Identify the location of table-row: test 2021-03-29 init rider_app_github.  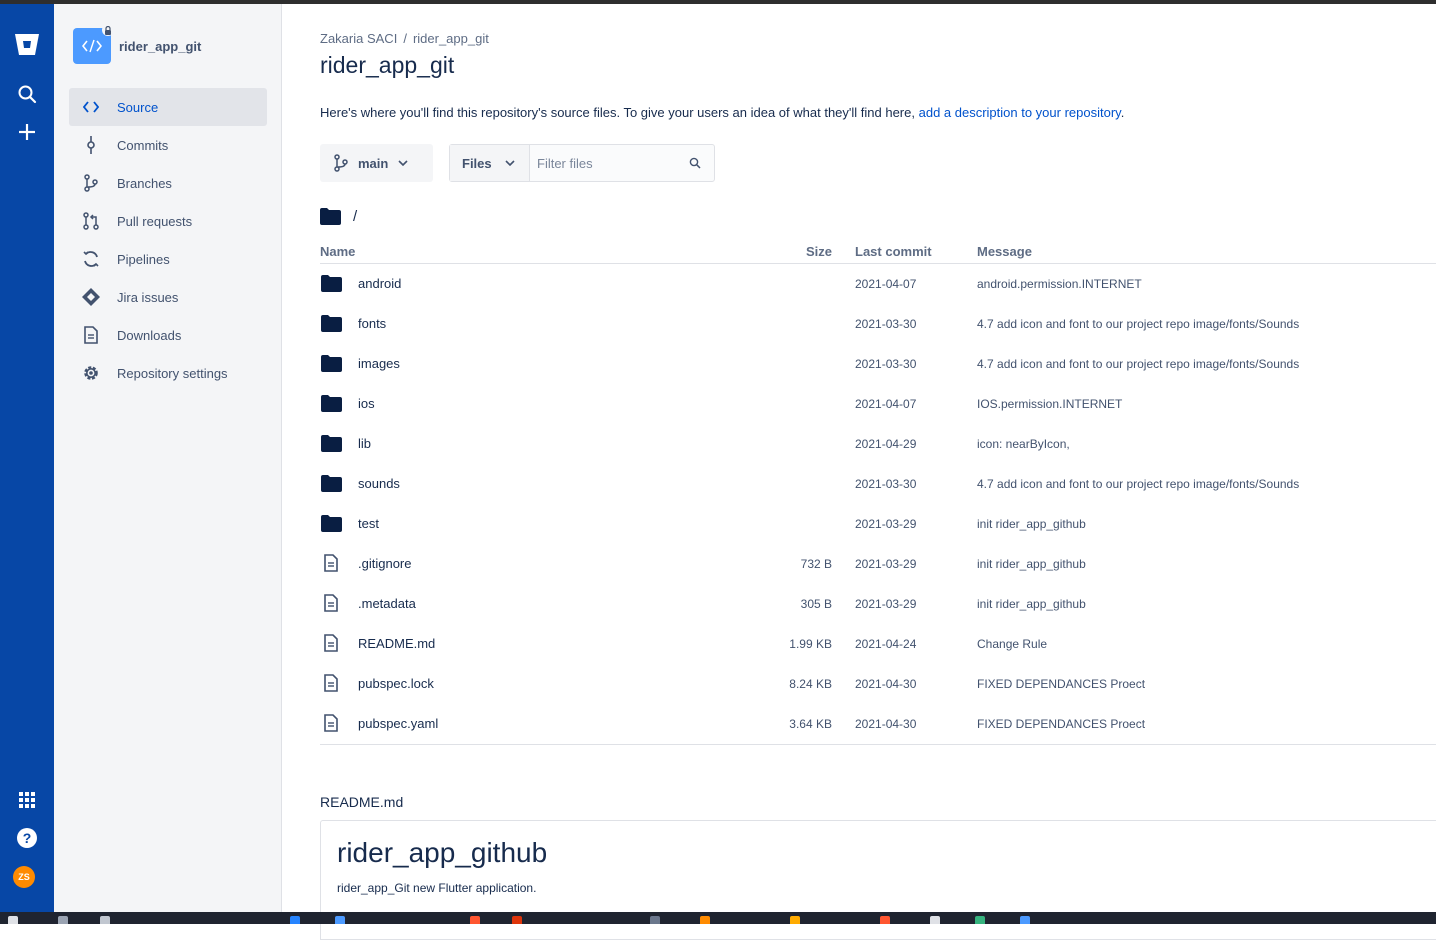
(878, 524).